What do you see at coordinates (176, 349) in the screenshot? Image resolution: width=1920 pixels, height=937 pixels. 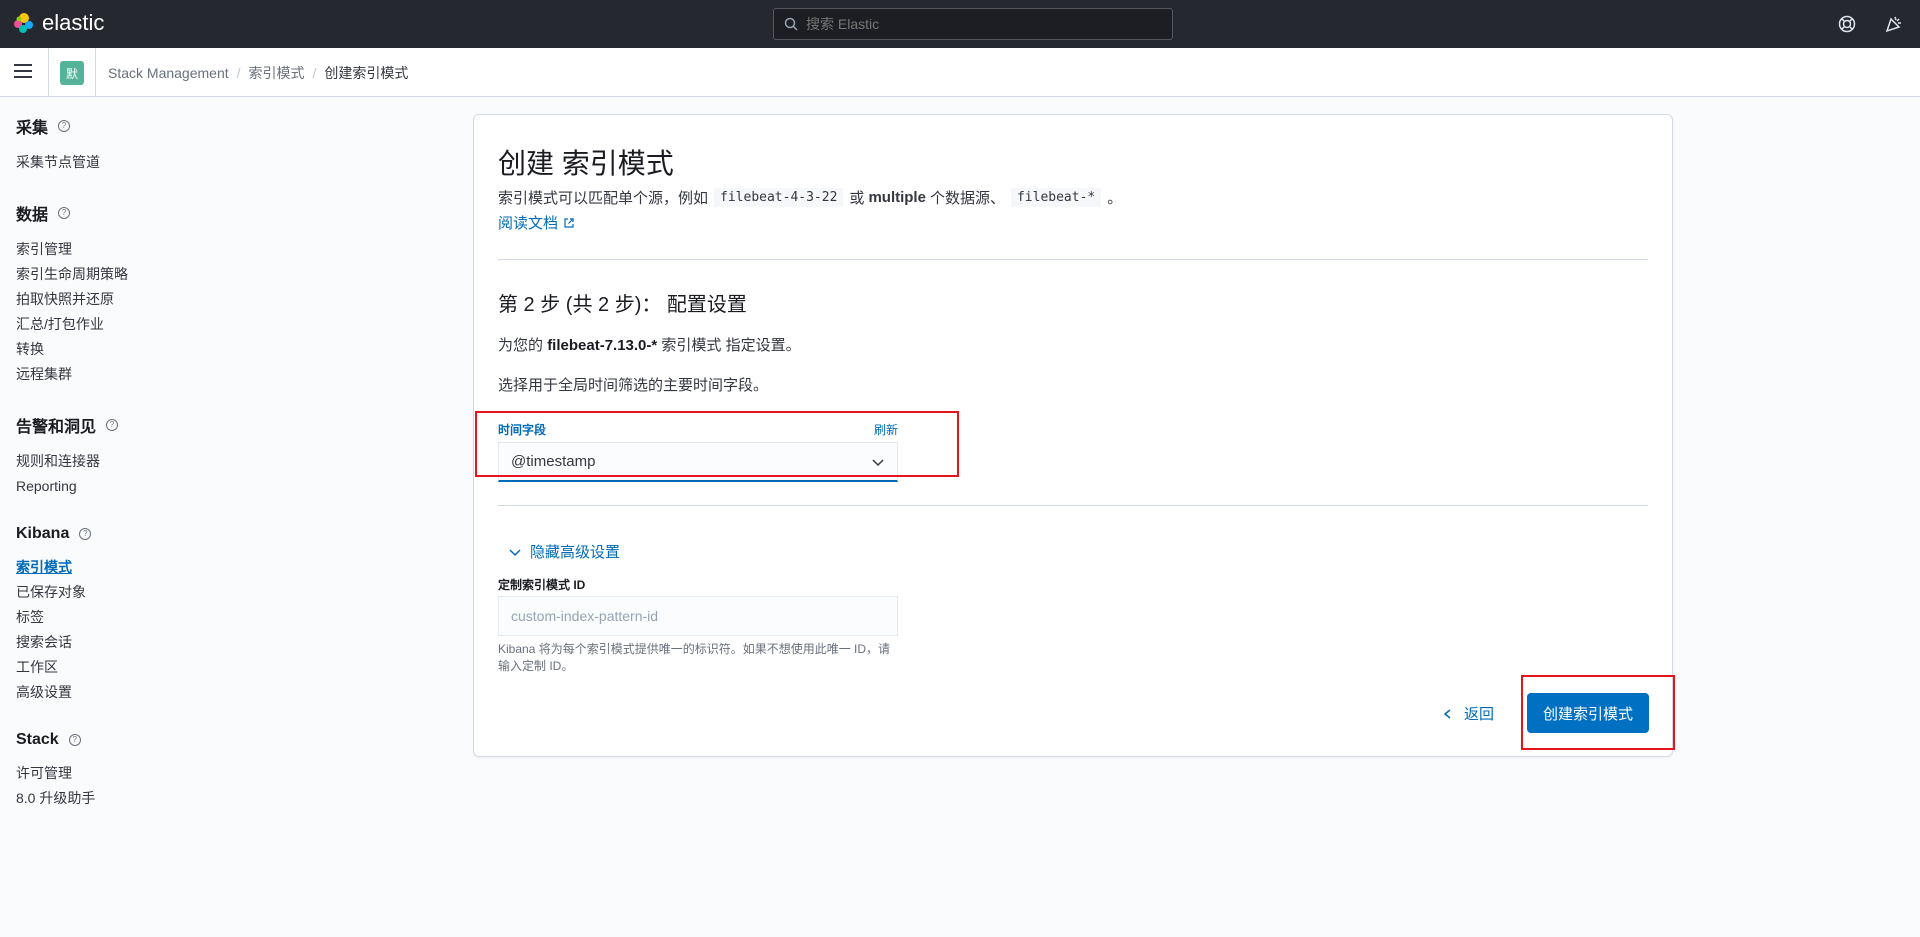 I see `sidebar-item-transforms: 转换` at bounding box center [176, 349].